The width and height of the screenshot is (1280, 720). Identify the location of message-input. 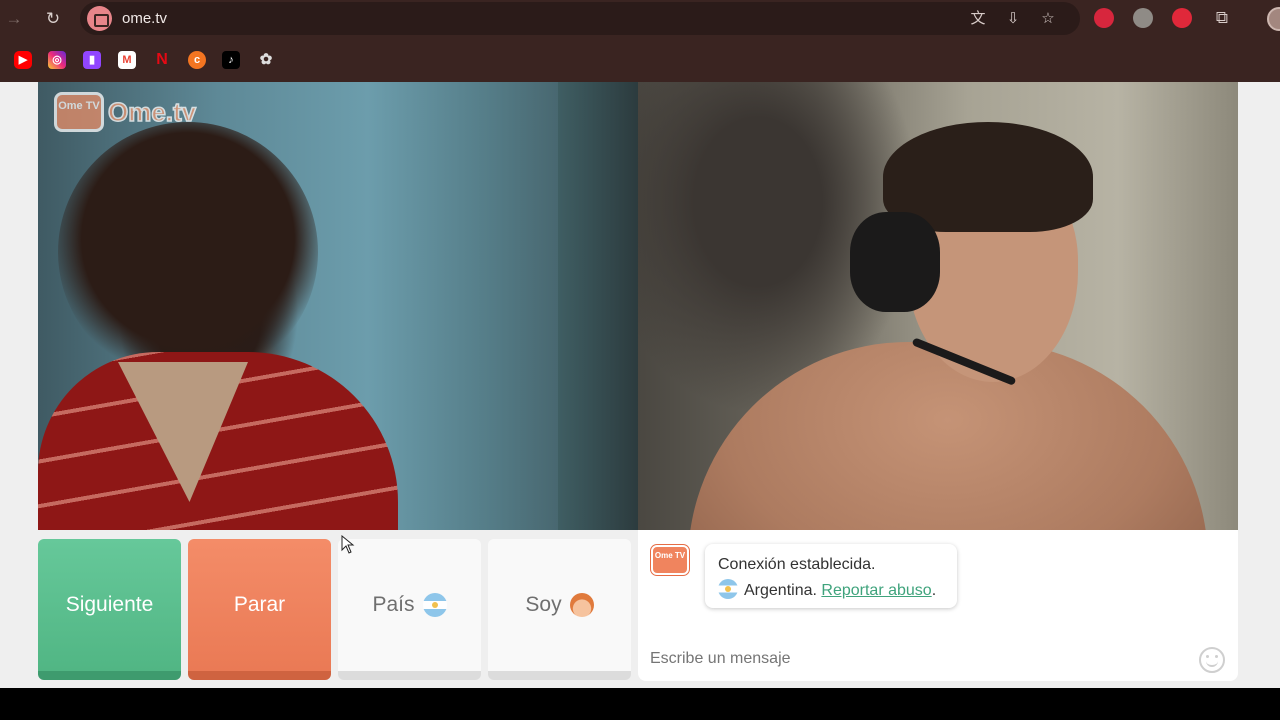
(910, 659).